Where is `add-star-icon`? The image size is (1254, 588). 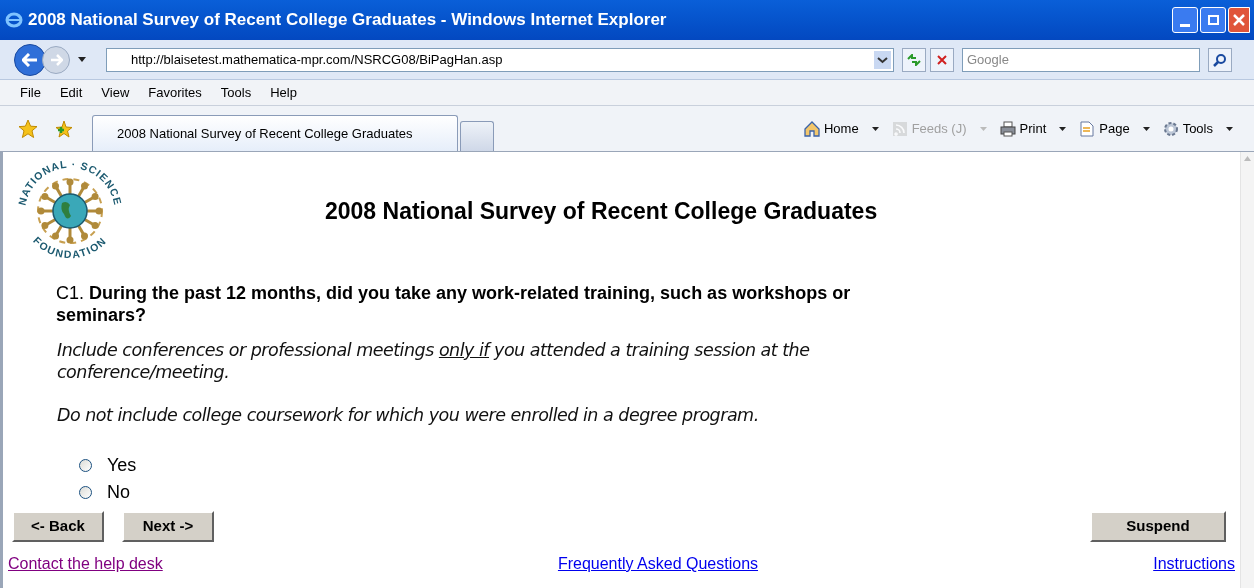 add-star-icon is located at coordinates (64, 129).